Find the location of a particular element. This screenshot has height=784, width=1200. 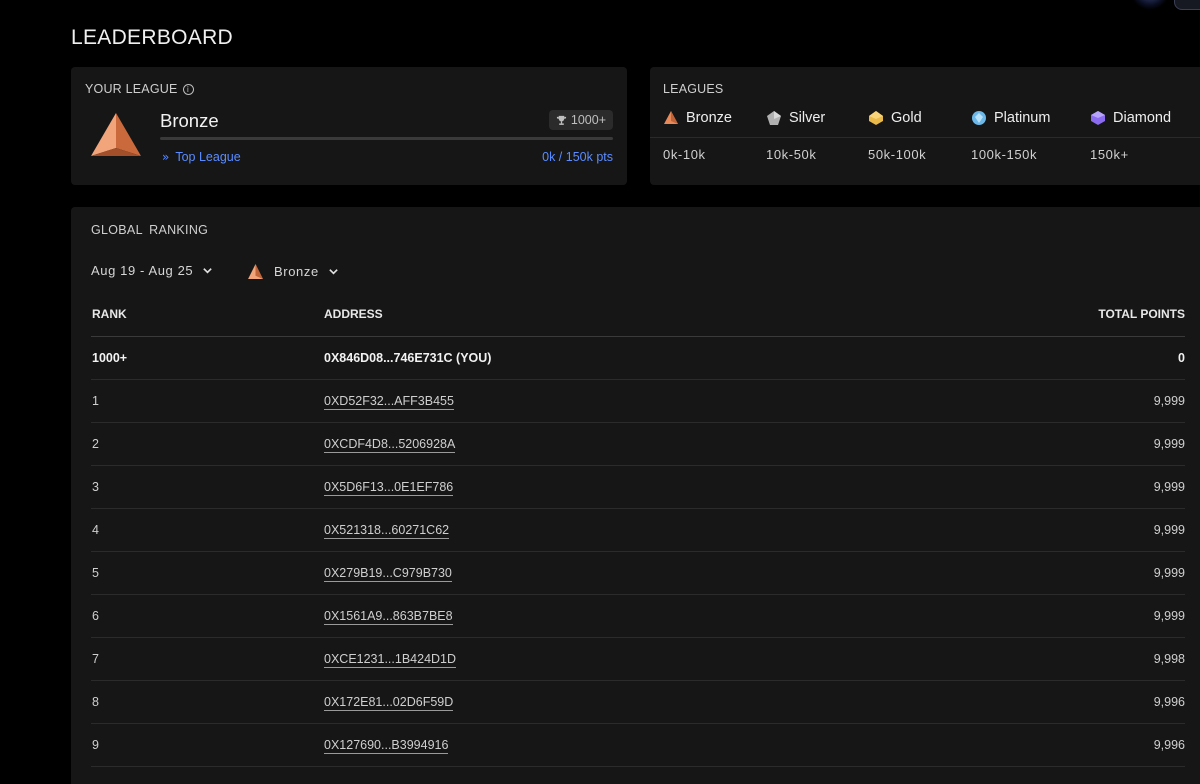

leagues-divider is located at coordinates (925, 137).